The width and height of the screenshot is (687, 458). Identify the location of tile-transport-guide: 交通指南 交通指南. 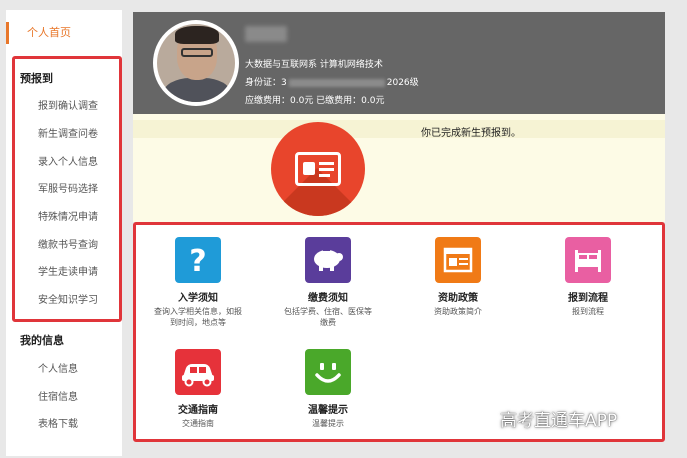
(198, 389).